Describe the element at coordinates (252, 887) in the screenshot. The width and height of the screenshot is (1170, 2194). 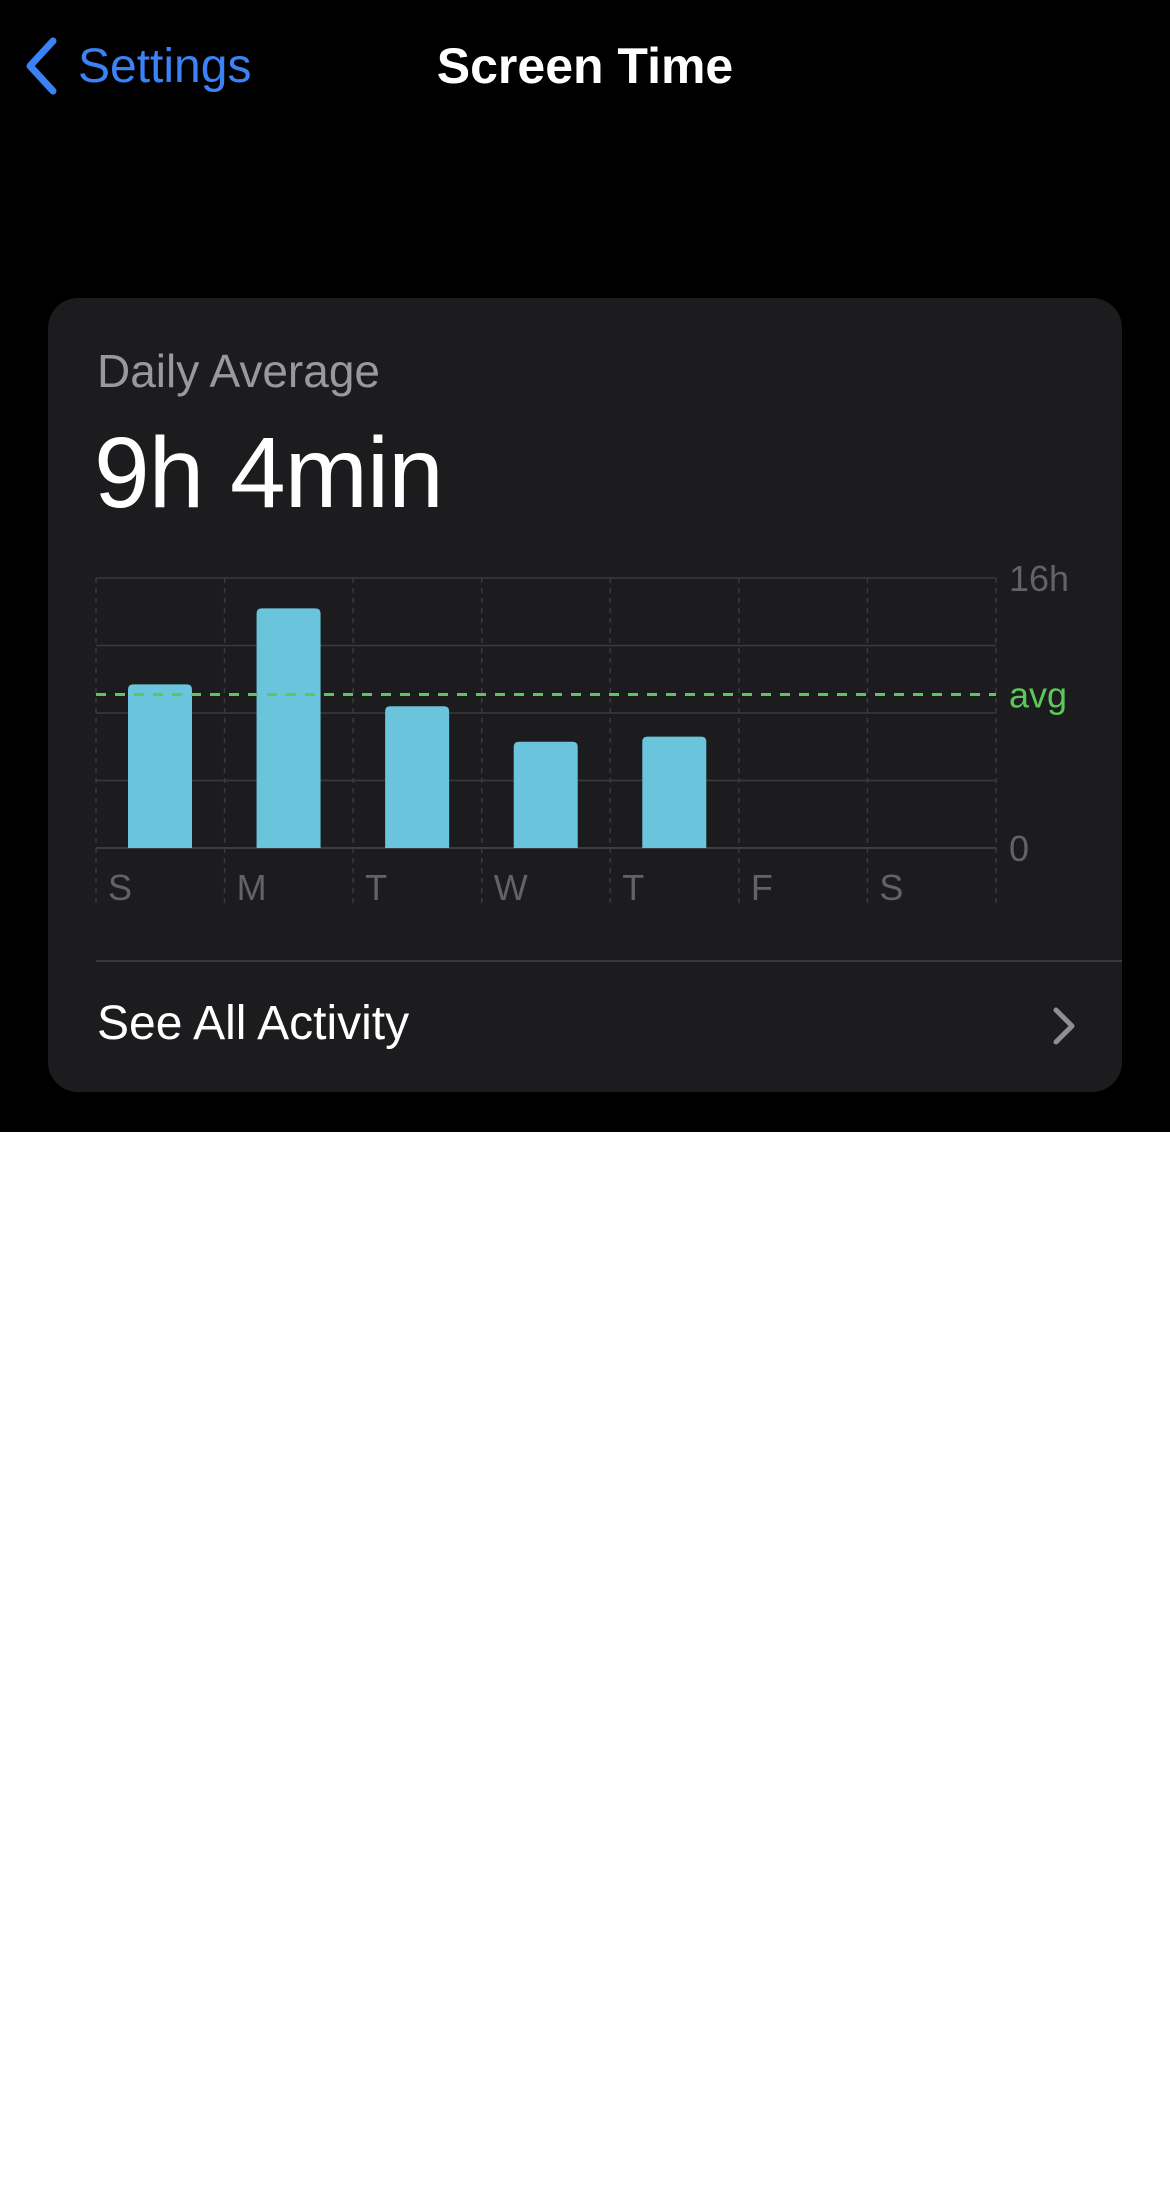
I see `x-tick-label-1: M` at that location.